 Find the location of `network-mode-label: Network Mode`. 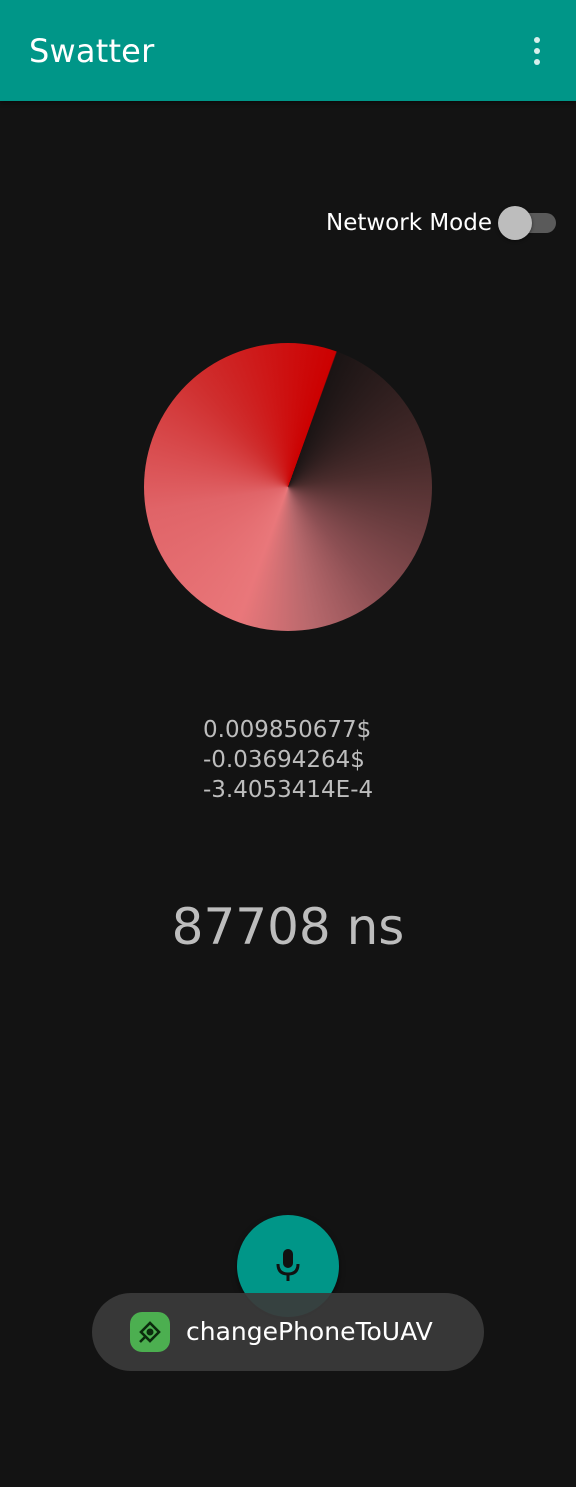

network-mode-label: Network Mode is located at coordinates (408, 223).